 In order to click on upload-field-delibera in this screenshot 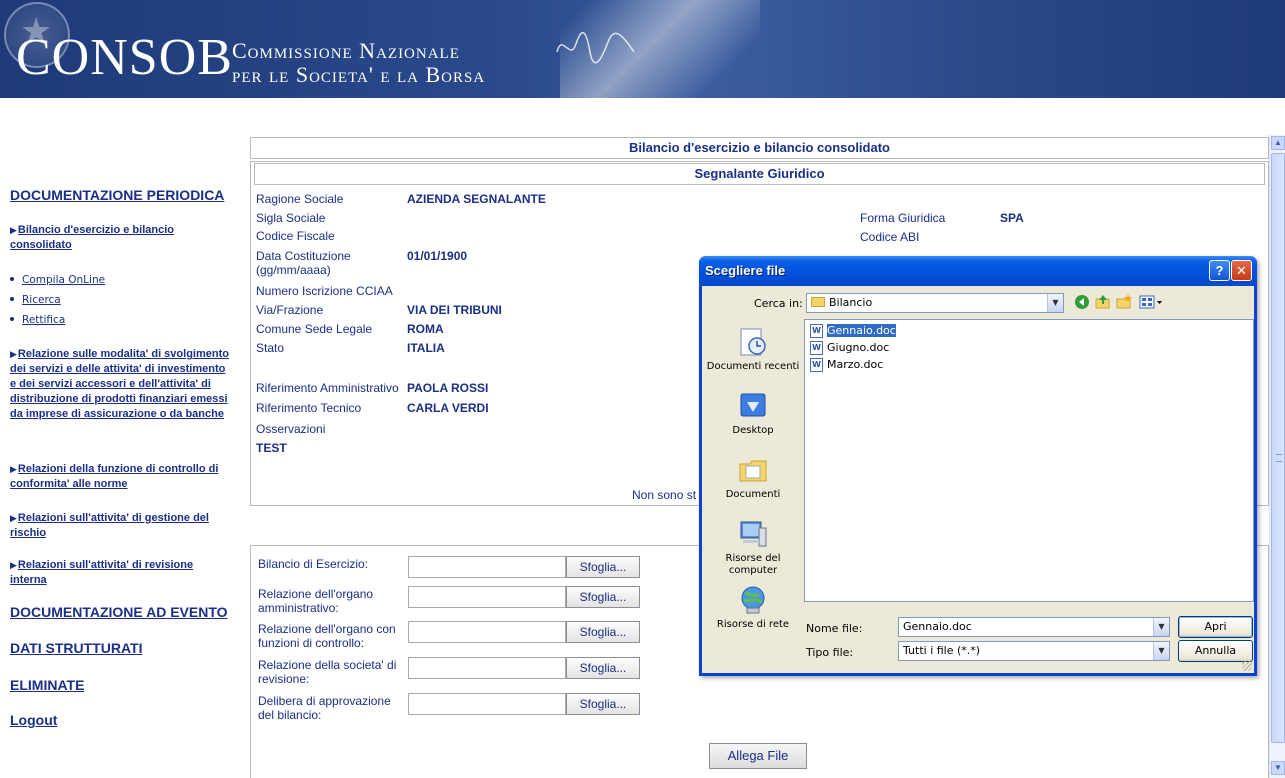, I will do `click(487, 704)`.